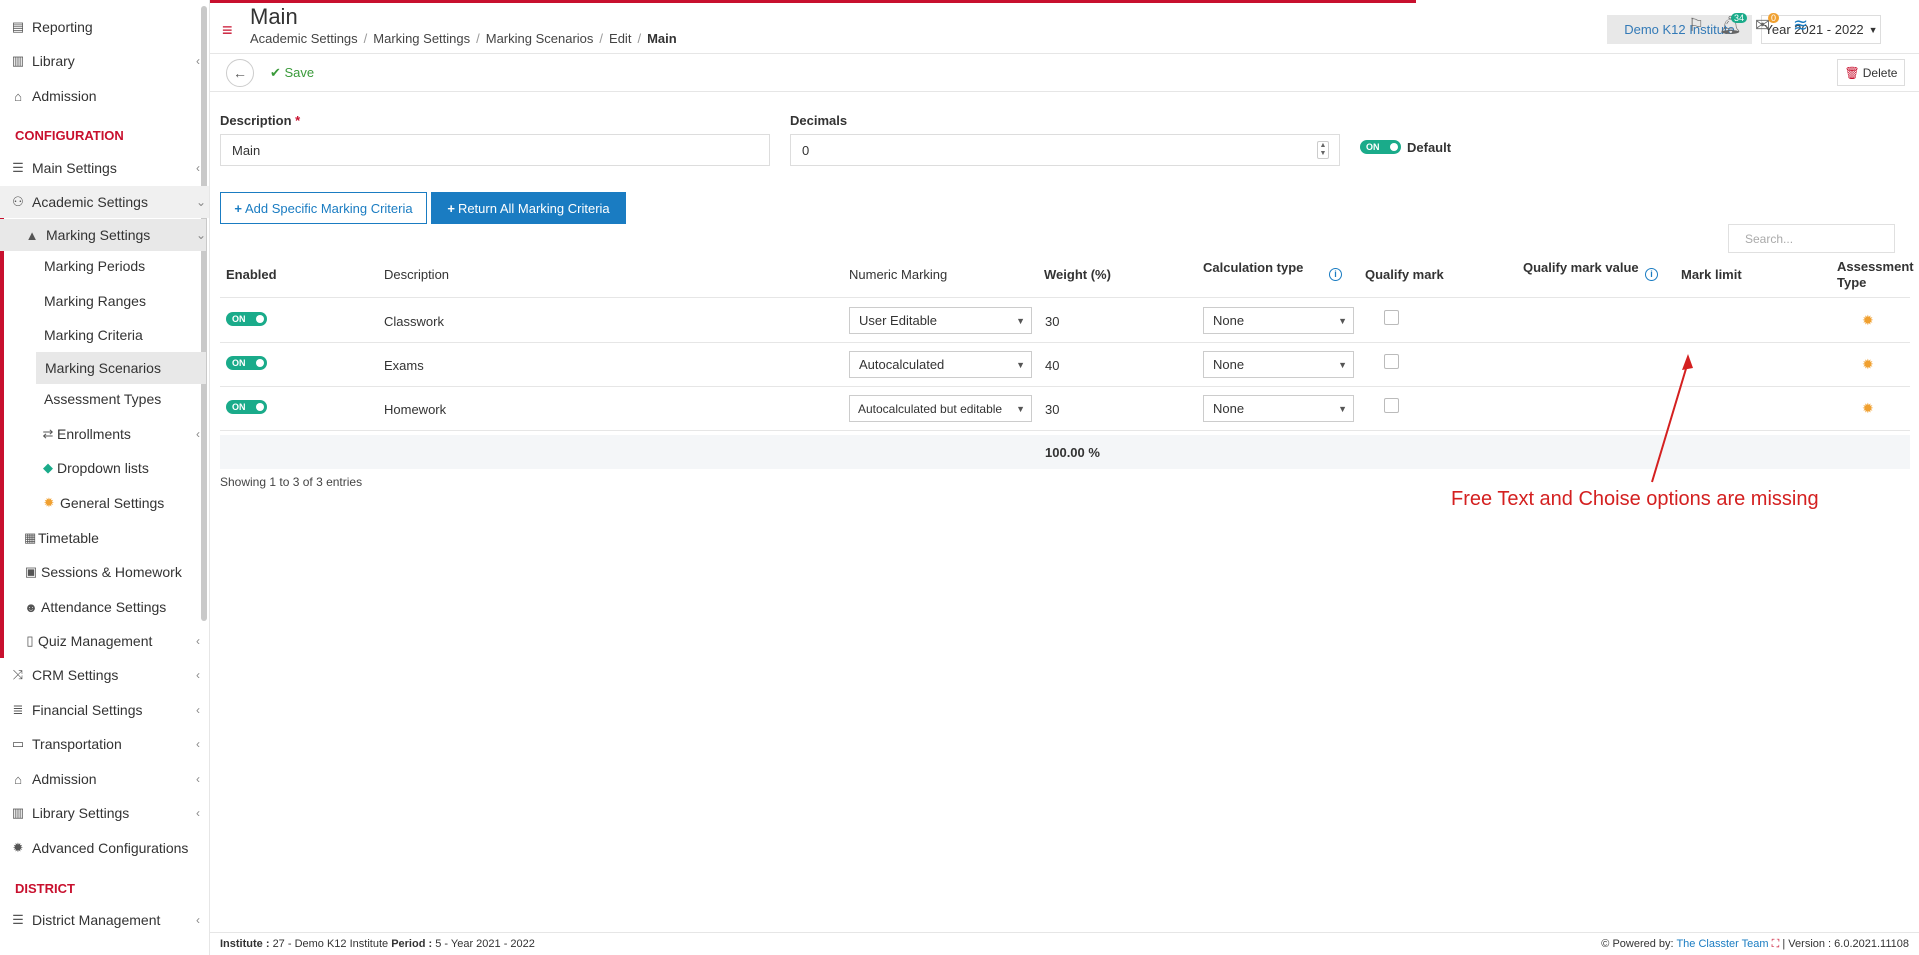  What do you see at coordinates (1052, 409) in the screenshot?
I see `row-weight: 30` at bounding box center [1052, 409].